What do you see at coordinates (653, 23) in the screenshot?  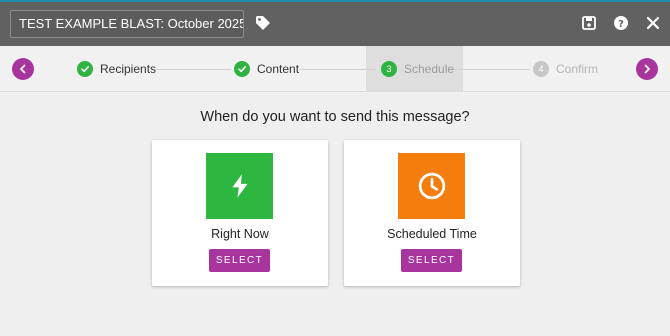 I see `close-icon` at bounding box center [653, 23].